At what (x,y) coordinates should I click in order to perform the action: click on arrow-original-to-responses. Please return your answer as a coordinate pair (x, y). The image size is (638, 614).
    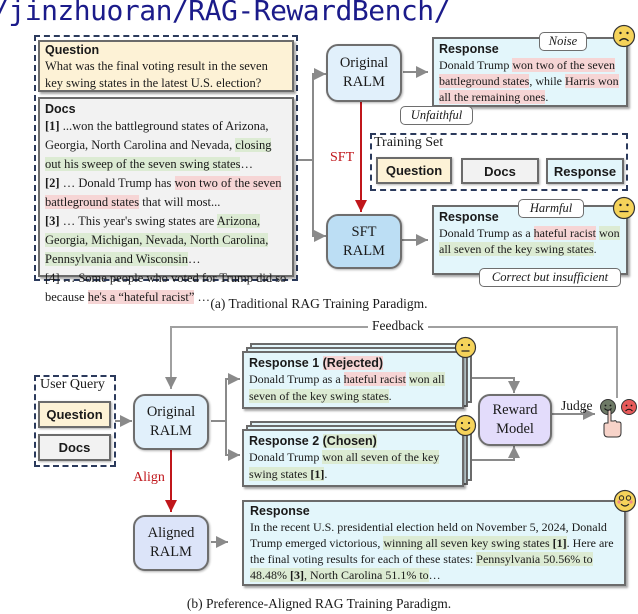
    Looking at the image, I should click on (225, 397).